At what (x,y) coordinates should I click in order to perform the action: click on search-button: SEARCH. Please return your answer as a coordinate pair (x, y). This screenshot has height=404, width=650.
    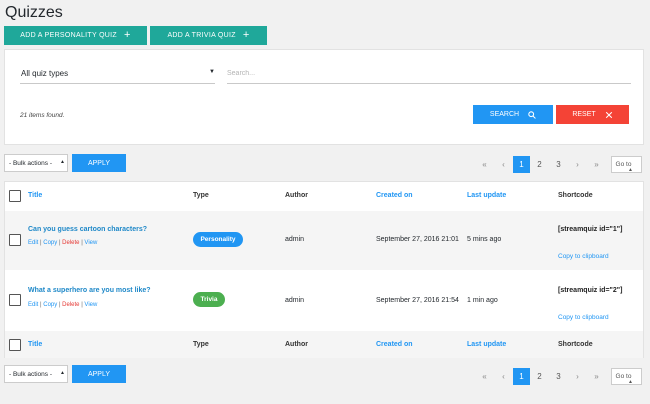
    Looking at the image, I should click on (513, 114).